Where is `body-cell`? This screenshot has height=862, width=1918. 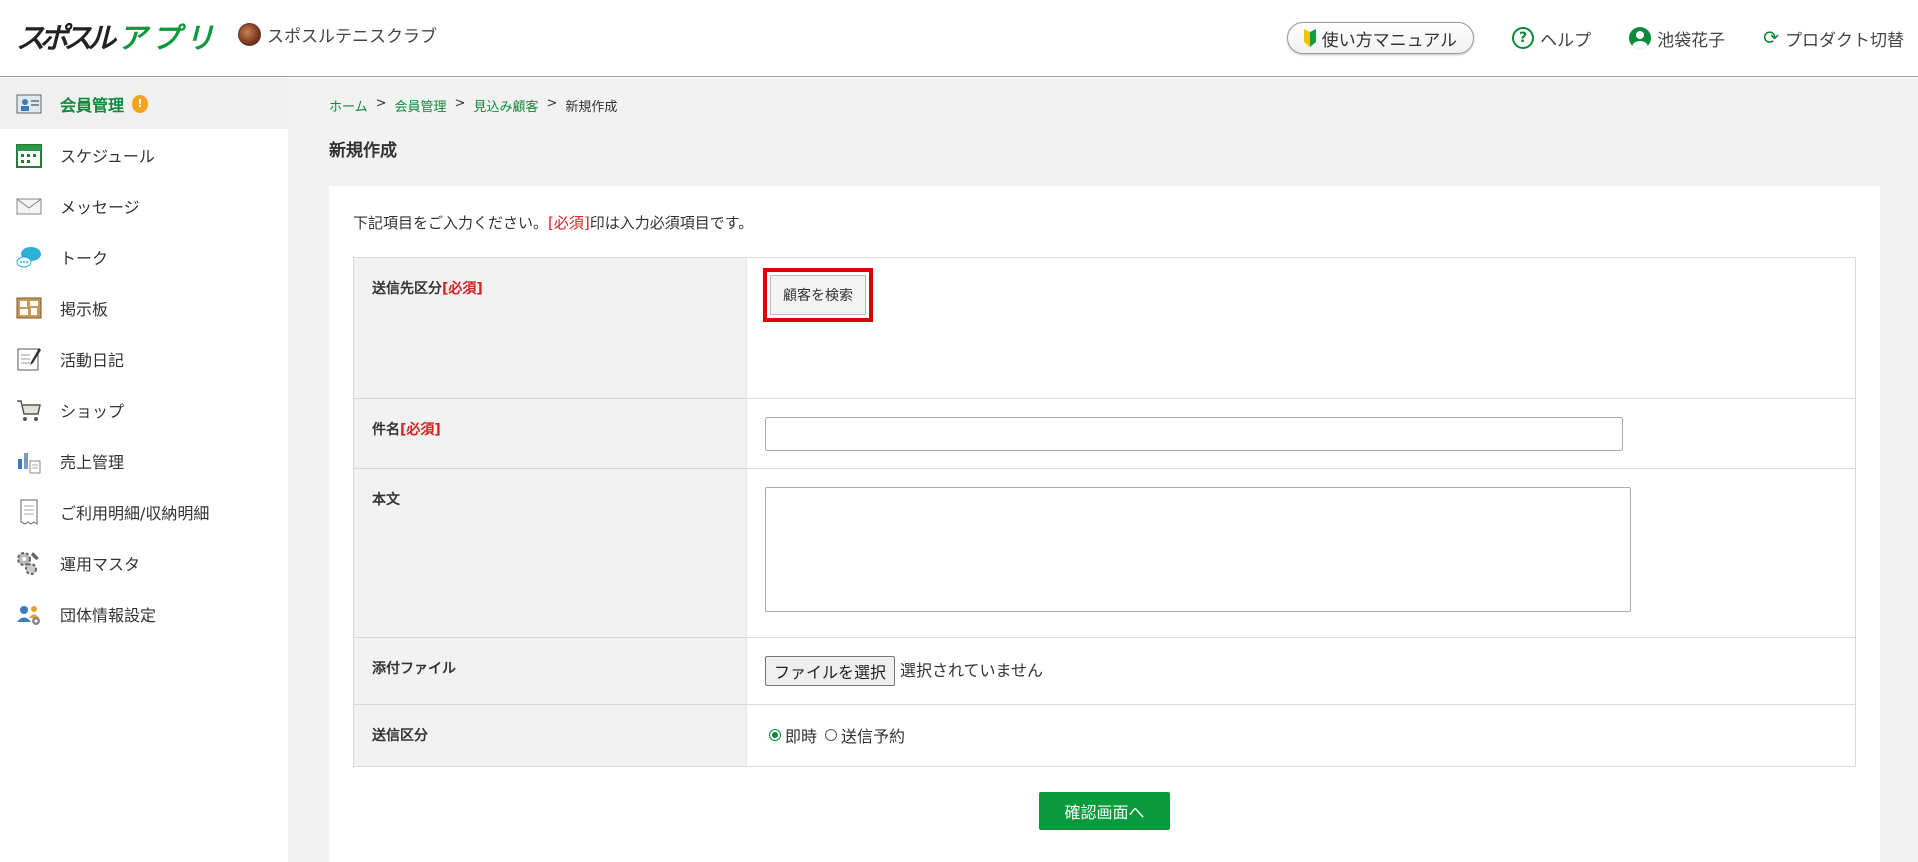 body-cell is located at coordinates (1301, 553).